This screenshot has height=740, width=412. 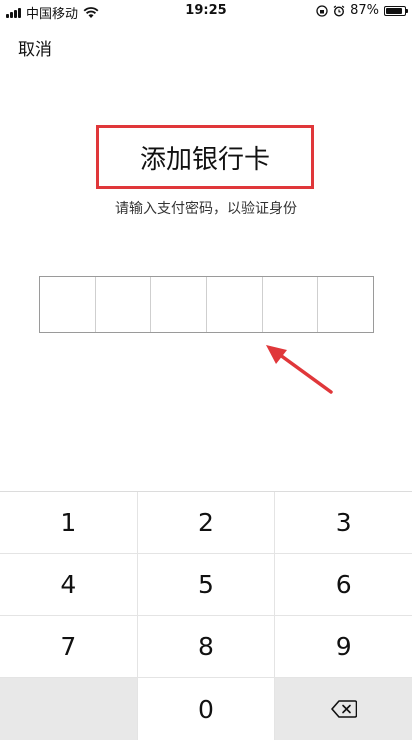 I want to click on battery-percent: 87%, so click(x=364, y=10).